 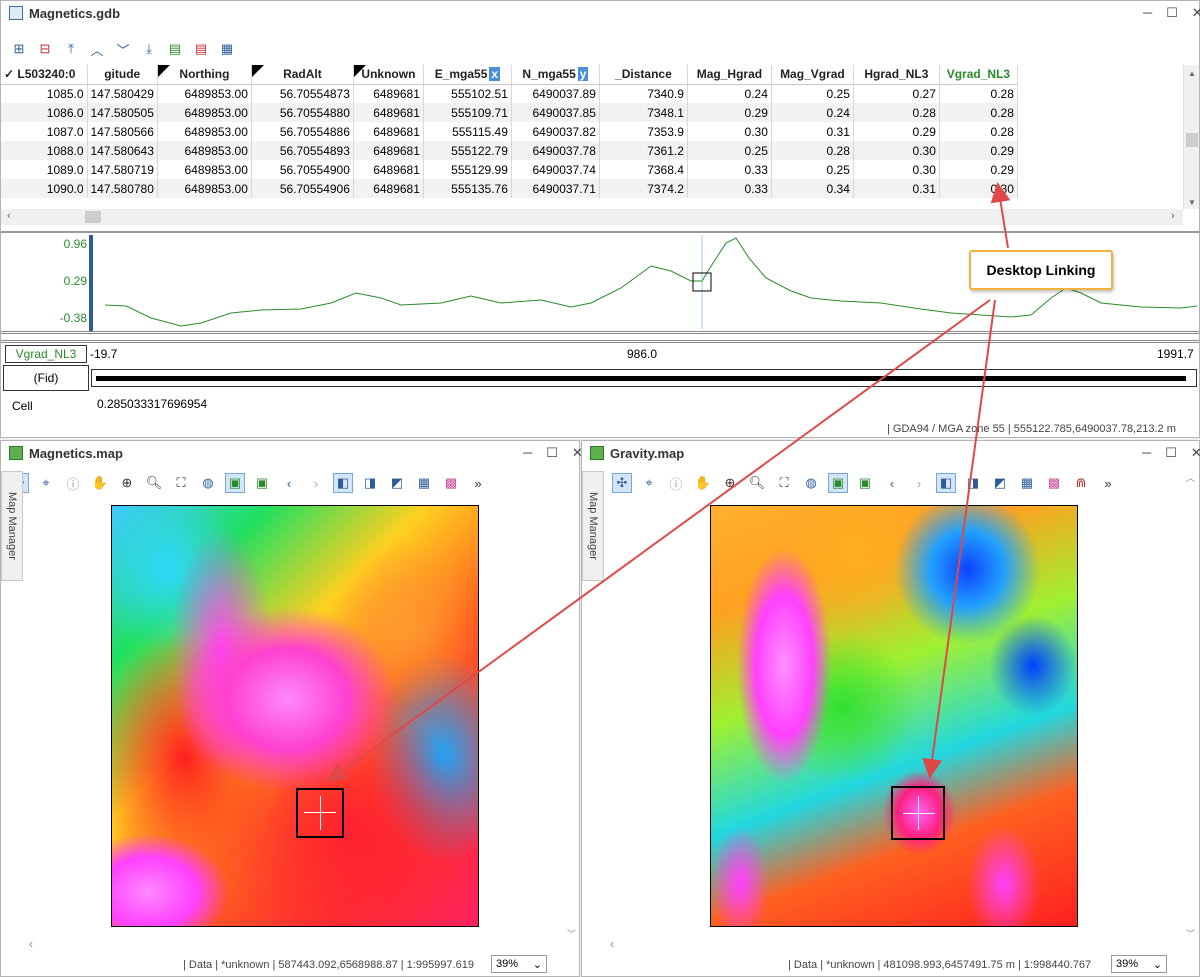 I want to click on last-line-icon: ⤓, so click(x=149, y=49).